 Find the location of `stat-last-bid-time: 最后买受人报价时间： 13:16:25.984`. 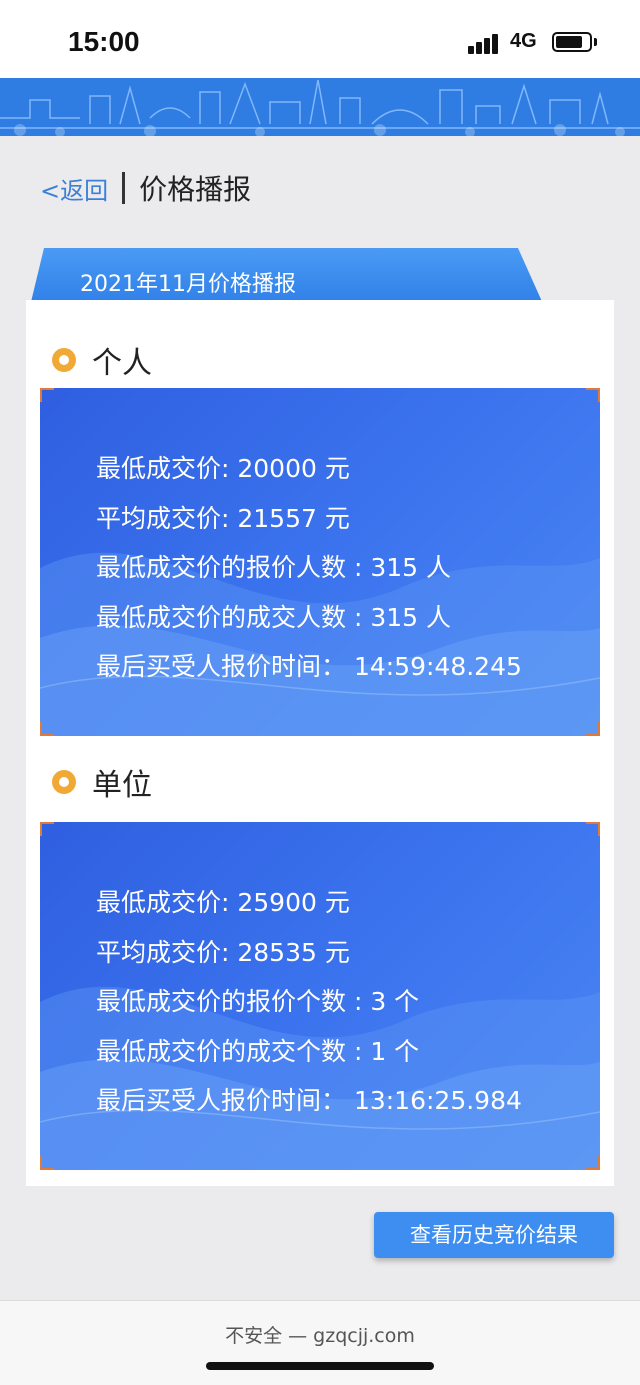

stat-last-bid-time: 最后买受人报价时间： 13:16:25.984 is located at coordinates (309, 1100).